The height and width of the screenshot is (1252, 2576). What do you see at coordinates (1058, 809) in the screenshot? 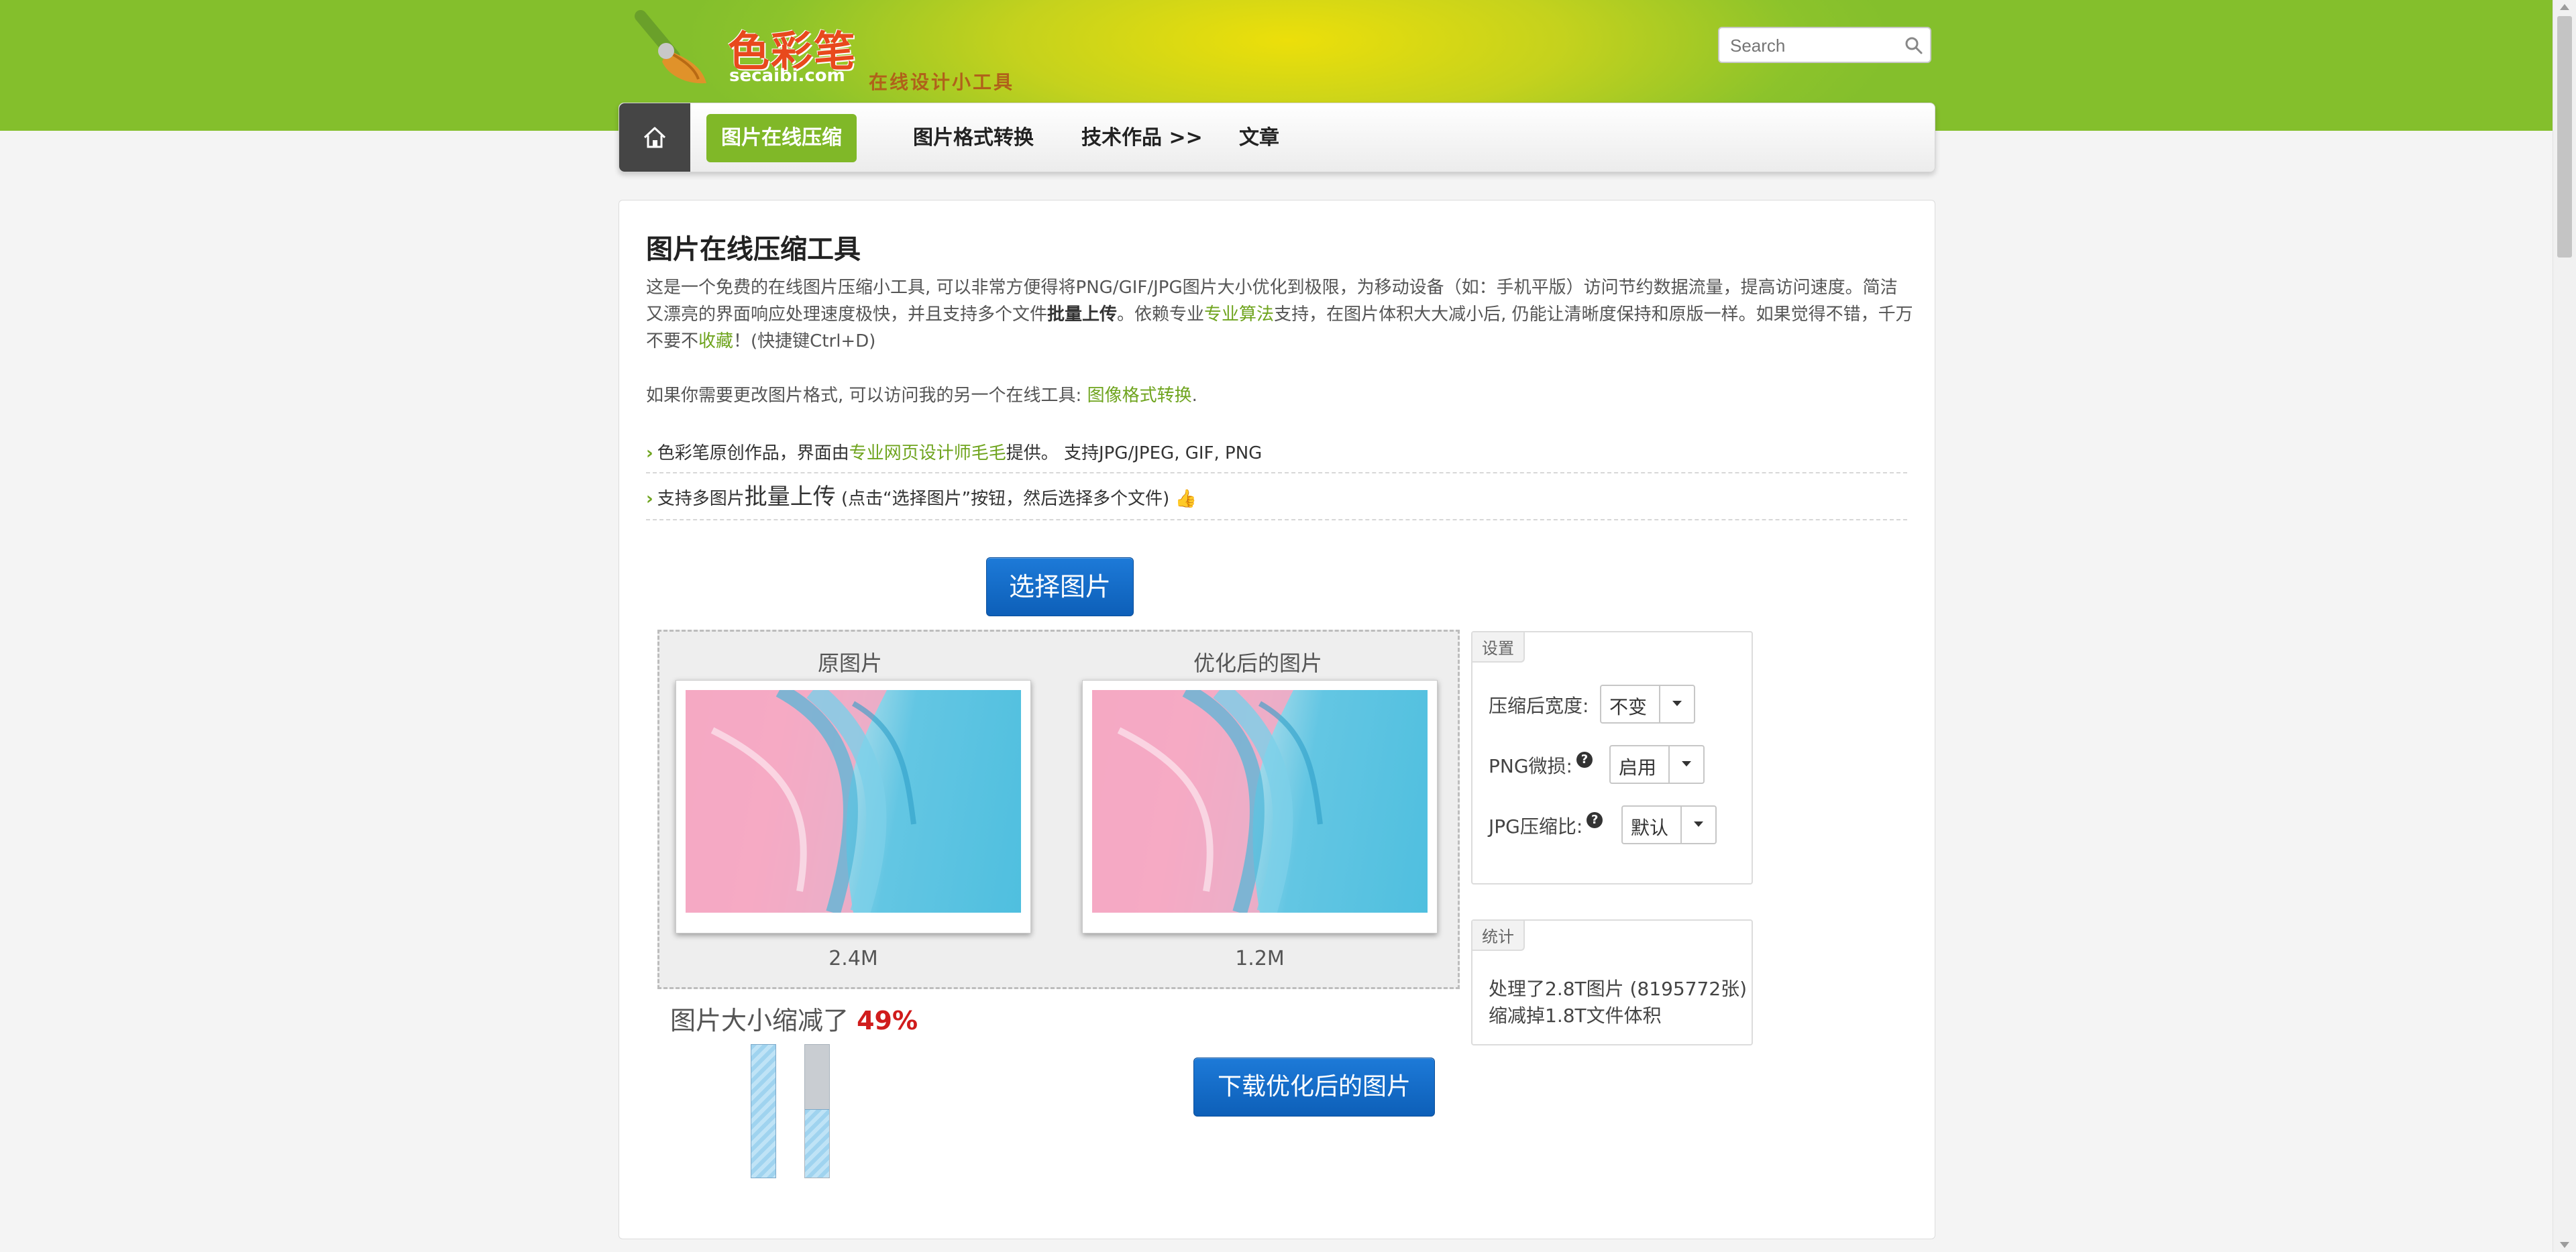
I see `image-compare-area: 原图片 优化后的图片 2.4M 1.2M` at bounding box center [1058, 809].